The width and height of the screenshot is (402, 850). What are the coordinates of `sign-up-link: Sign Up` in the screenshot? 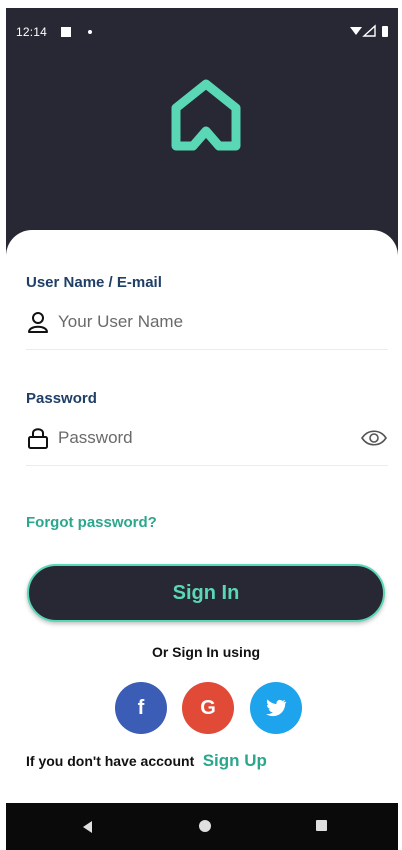 It's located at (235, 760).